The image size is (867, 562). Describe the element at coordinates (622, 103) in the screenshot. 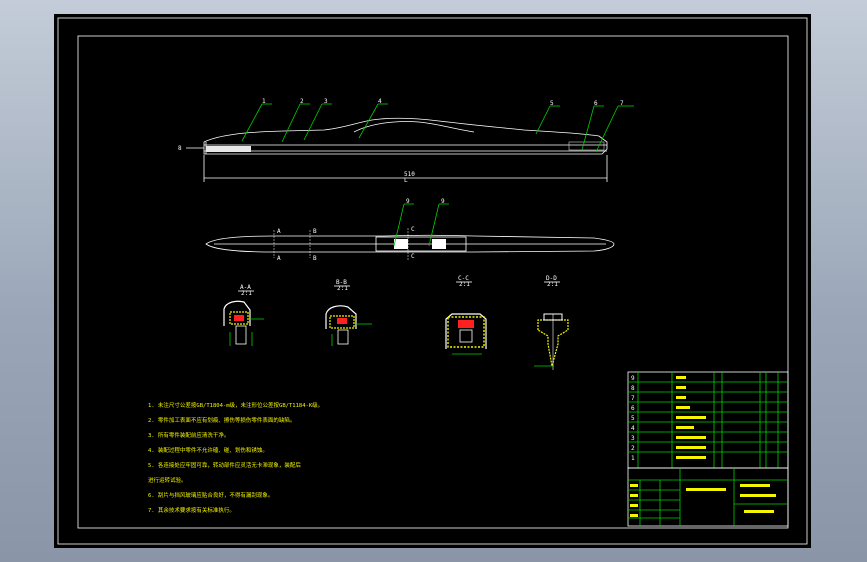

I see `balloon-7: 7` at that location.